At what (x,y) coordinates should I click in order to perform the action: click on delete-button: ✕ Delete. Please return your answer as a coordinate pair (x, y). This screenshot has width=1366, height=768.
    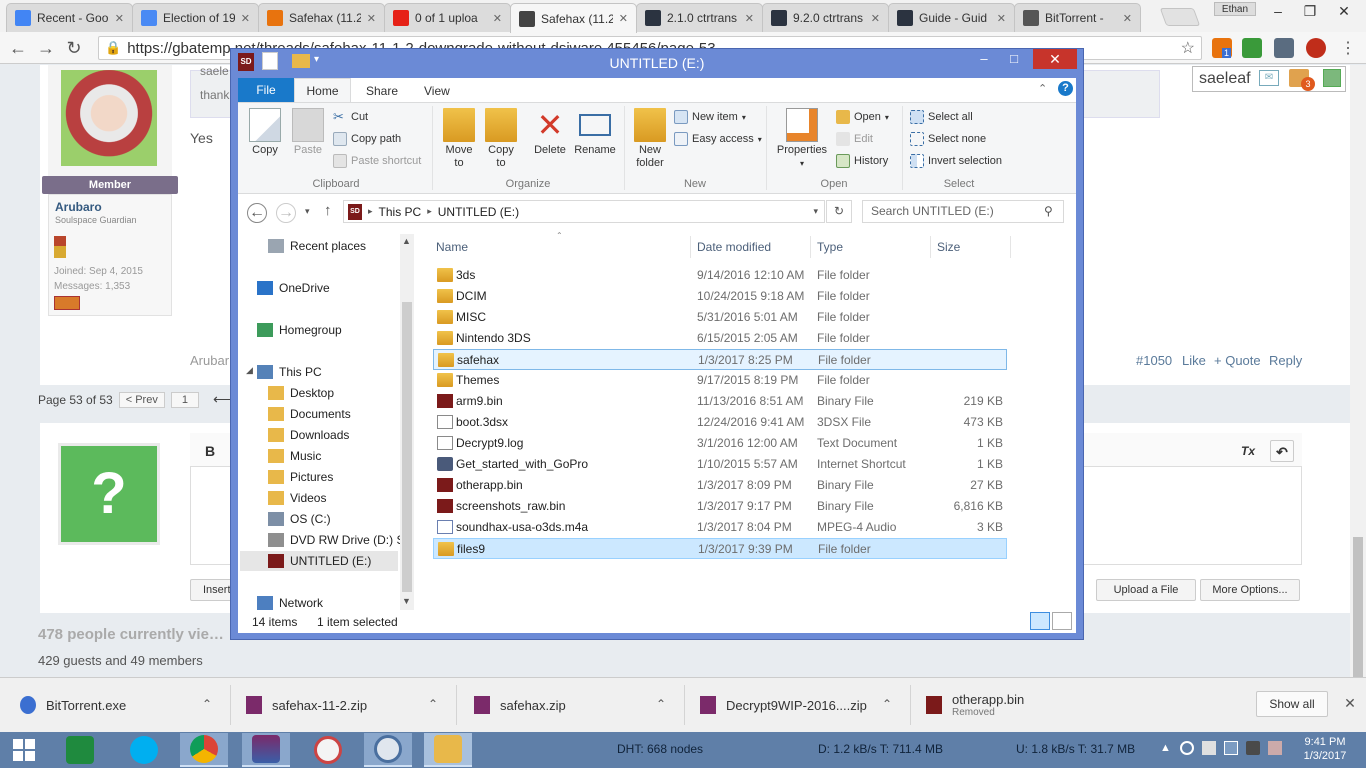
    Looking at the image, I should click on (550, 132).